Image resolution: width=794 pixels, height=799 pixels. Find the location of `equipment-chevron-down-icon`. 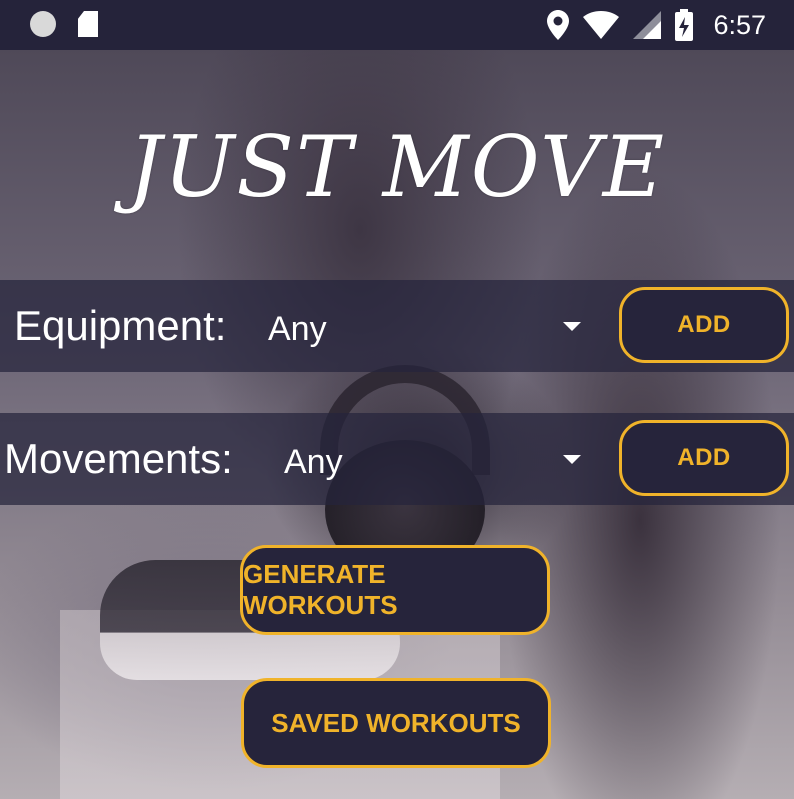

equipment-chevron-down-icon is located at coordinates (572, 326).